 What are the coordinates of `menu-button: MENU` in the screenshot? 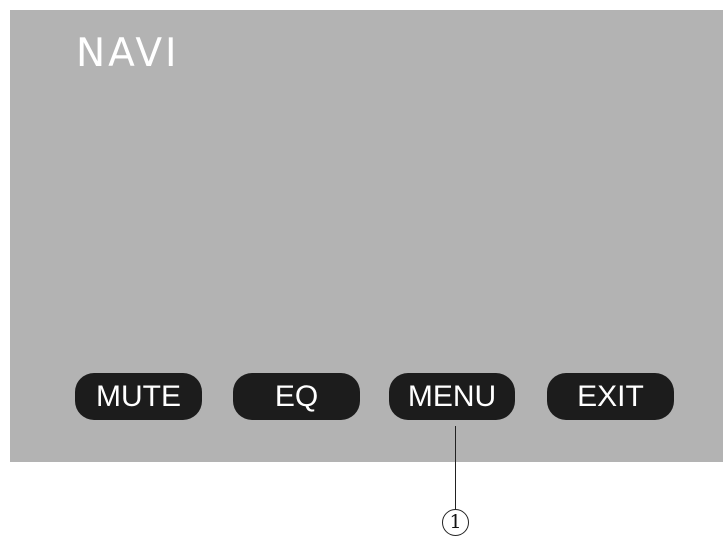 It's located at (452, 396).